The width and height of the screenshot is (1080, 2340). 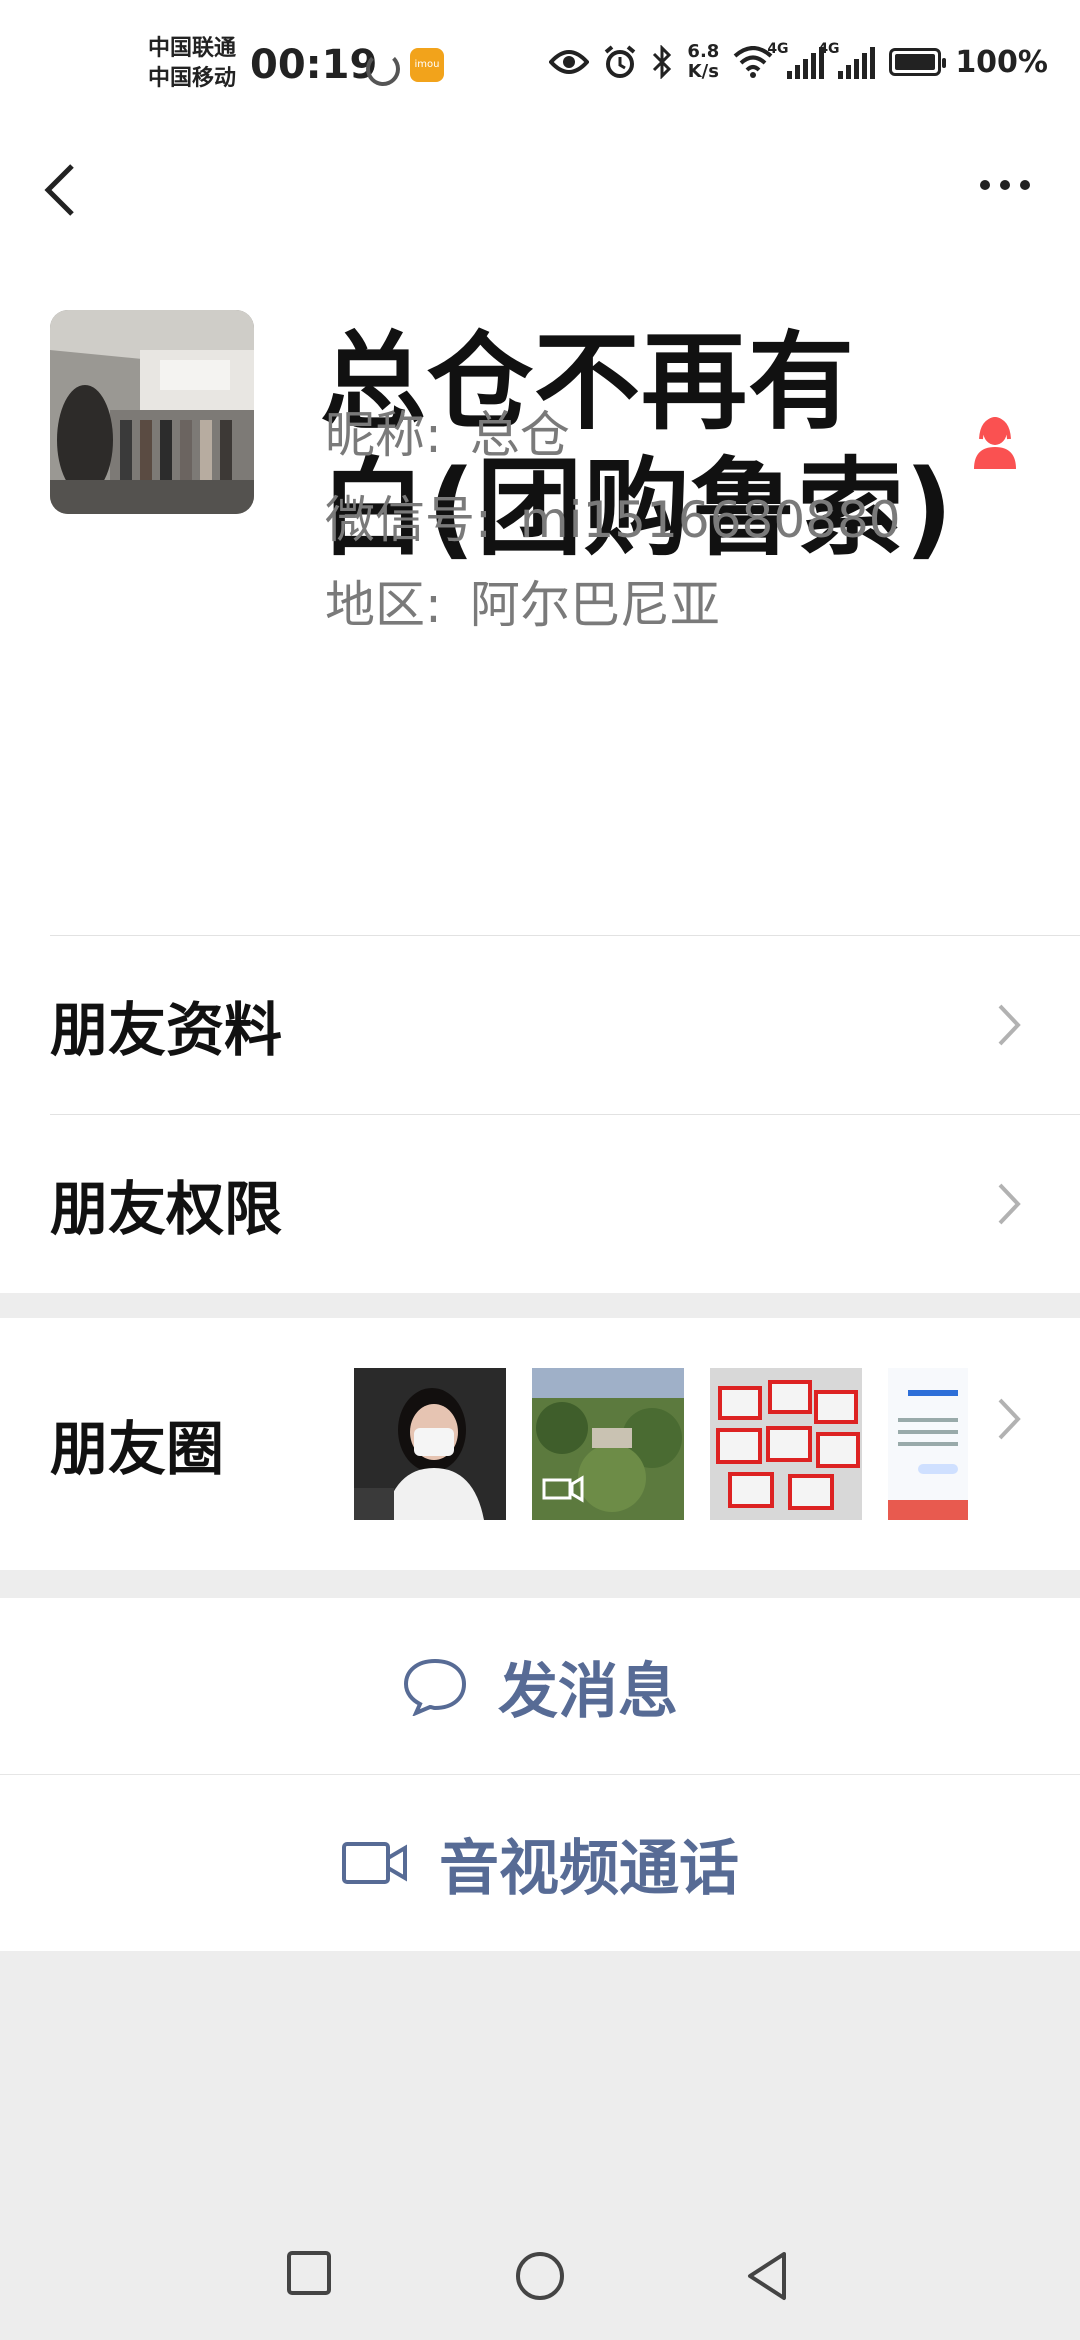 What do you see at coordinates (427, 65) in the screenshot?
I see `imou-app-icon: imou` at bounding box center [427, 65].